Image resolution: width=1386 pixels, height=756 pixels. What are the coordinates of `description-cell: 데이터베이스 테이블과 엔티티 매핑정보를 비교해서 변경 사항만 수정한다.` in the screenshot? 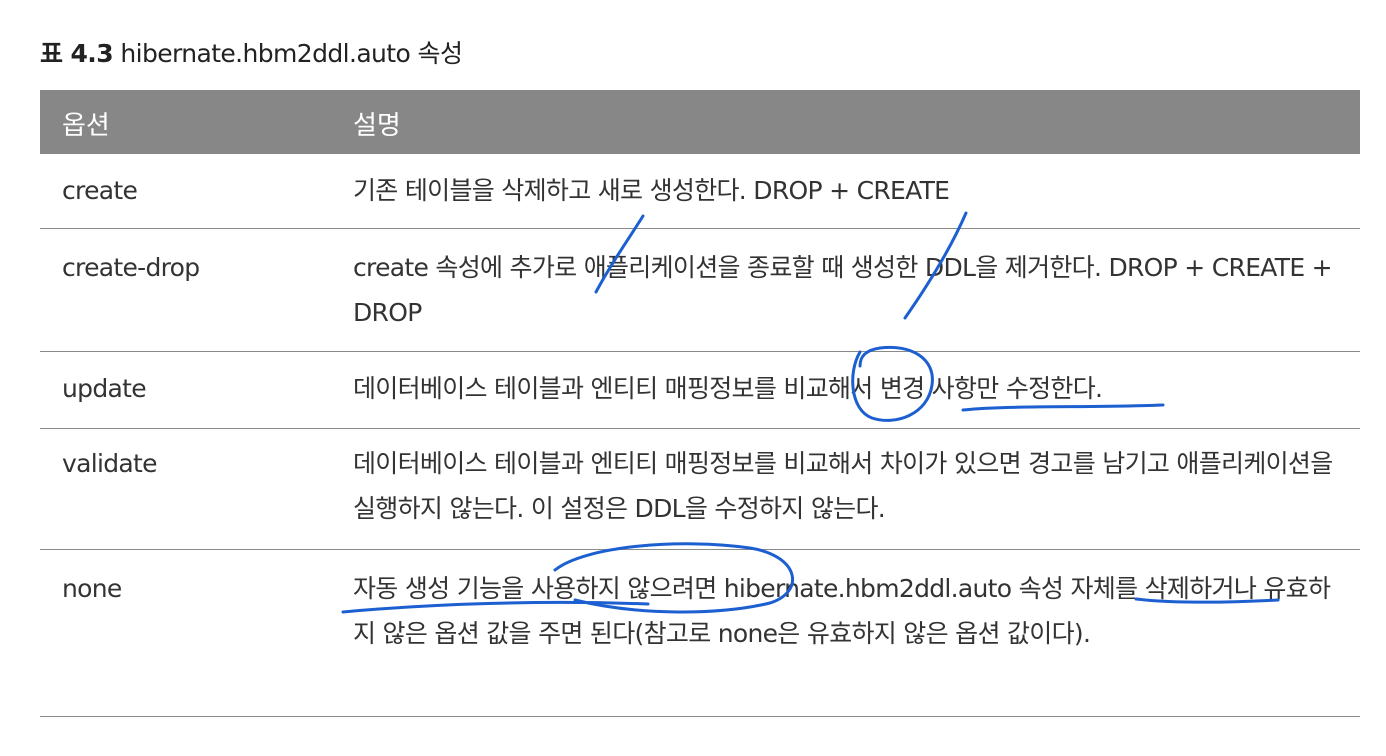 It's located at (728, 388).